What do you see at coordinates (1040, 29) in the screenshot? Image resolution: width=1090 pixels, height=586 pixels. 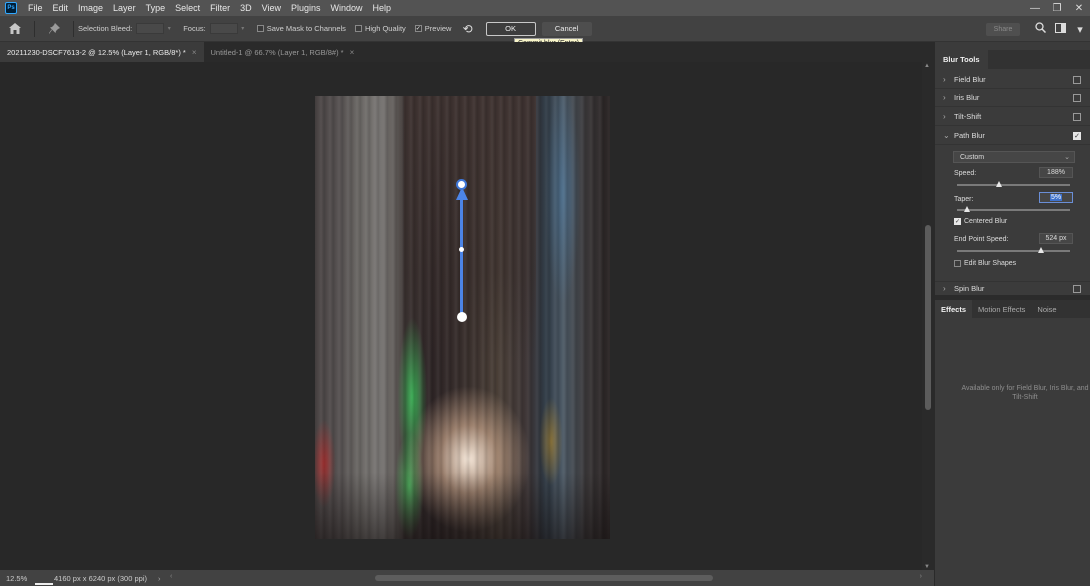 I see `search-icon` at bounding box center [1040, 29].